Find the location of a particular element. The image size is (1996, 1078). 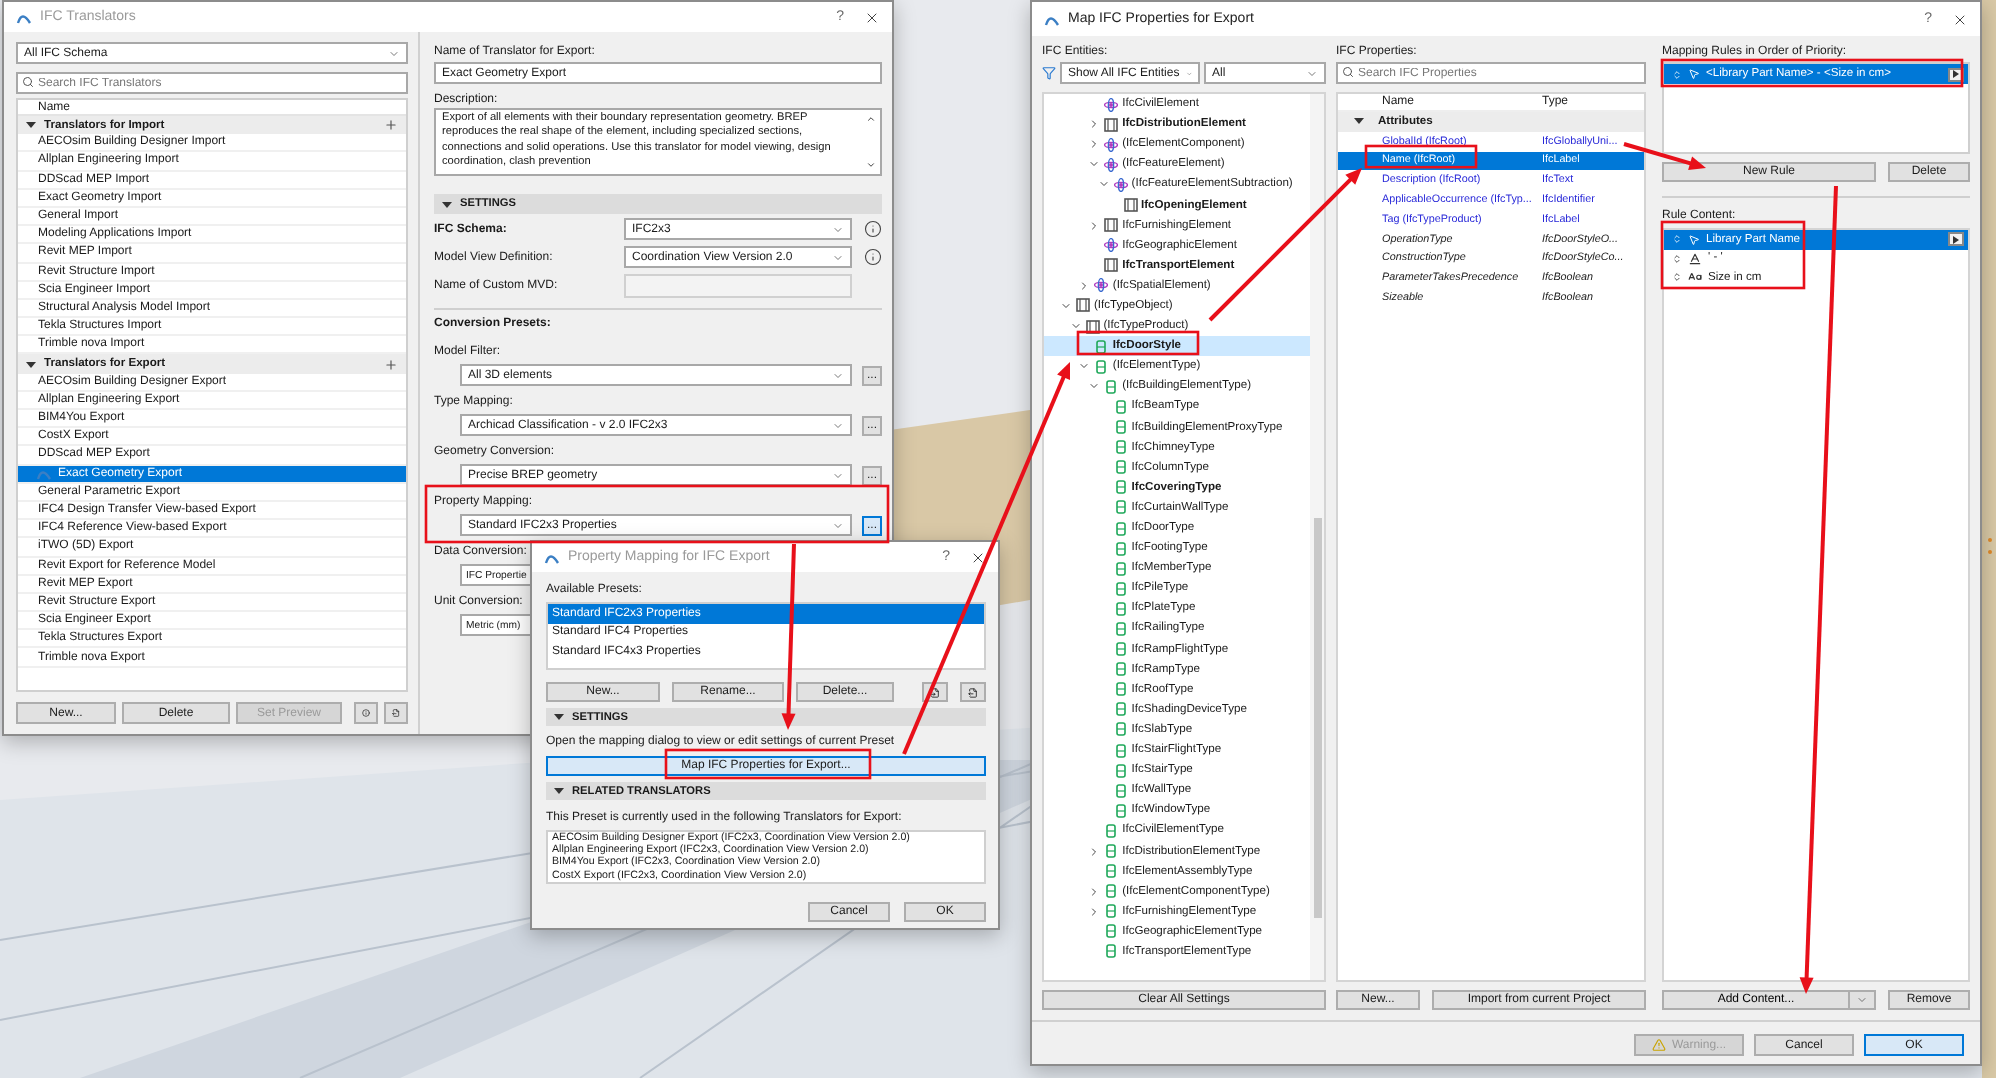

scrollbar is located at coordinates (1317, 537).